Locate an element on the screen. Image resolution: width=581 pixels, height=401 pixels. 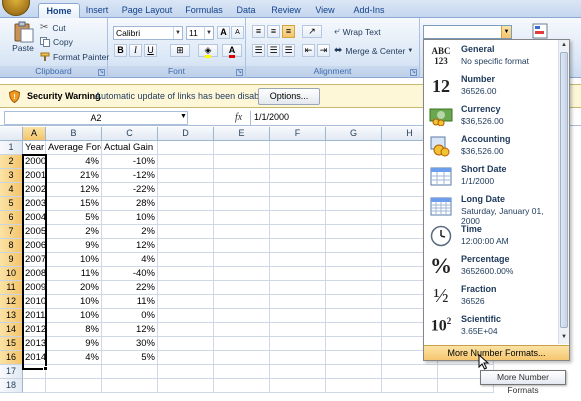
cell-b6: 5% is located at coordinates (74, 218).